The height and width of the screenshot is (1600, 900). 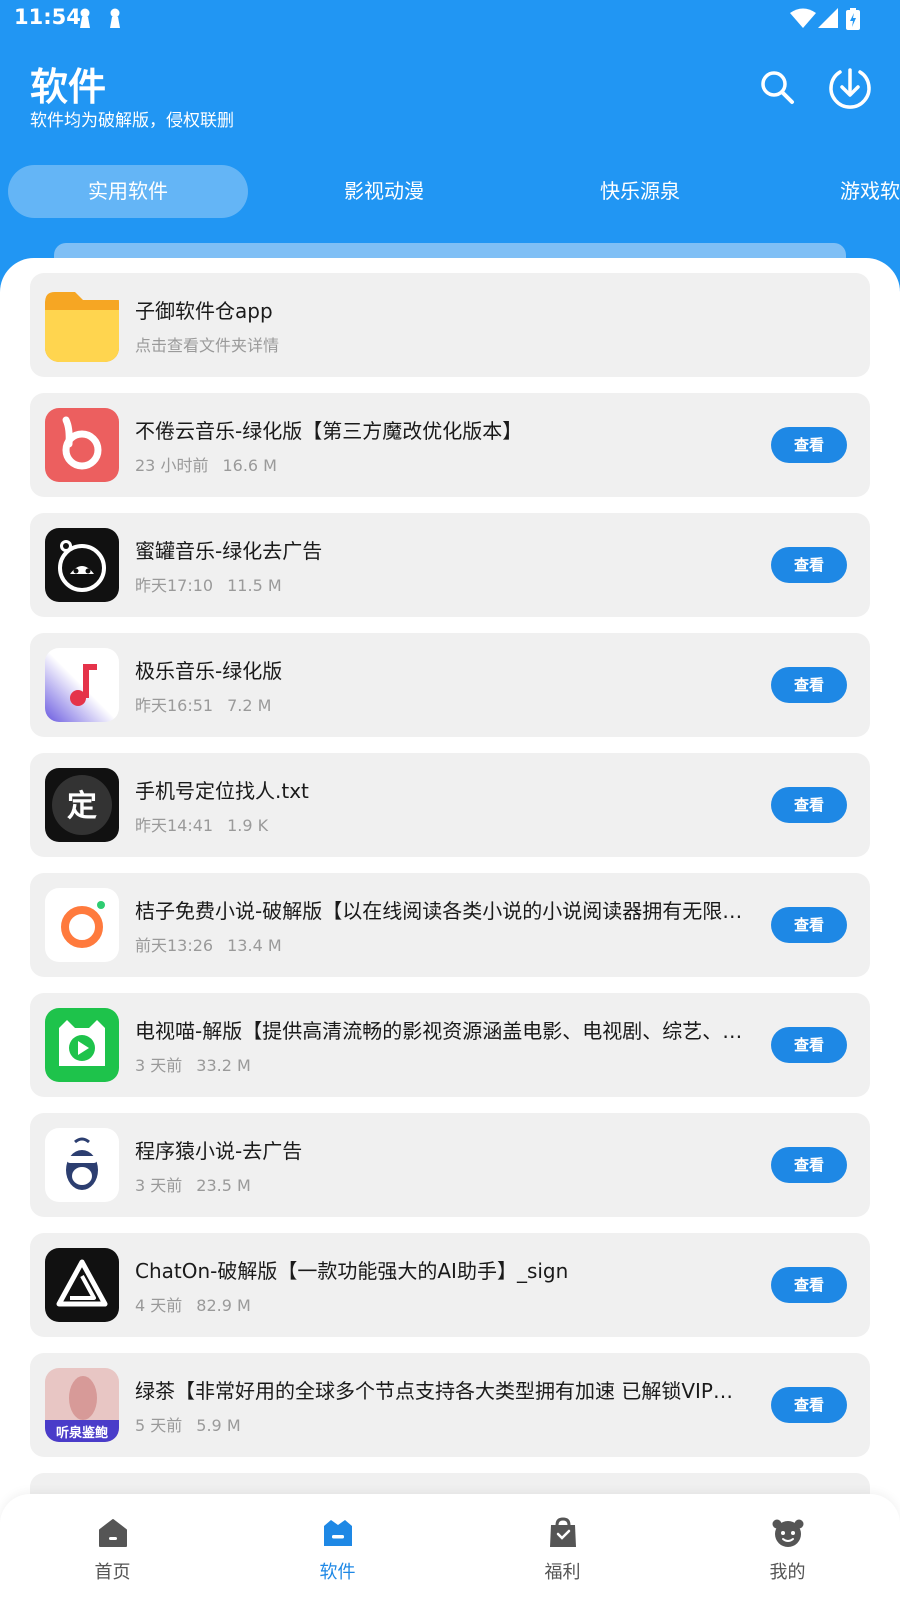 I want to click on item-size: 13.4 M, so click(x=254, y=945).